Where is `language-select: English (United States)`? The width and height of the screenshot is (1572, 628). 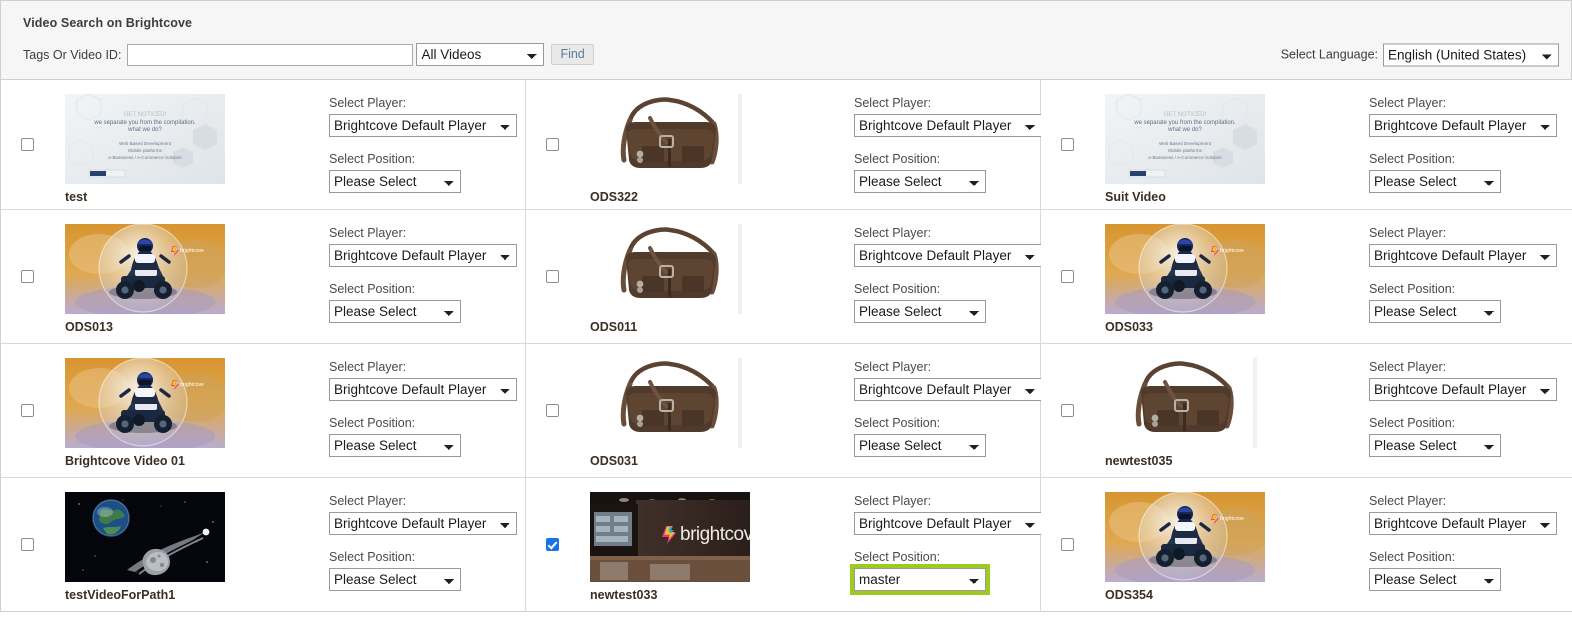
language-select: English (United States) is located at coordinates (1471, 54).